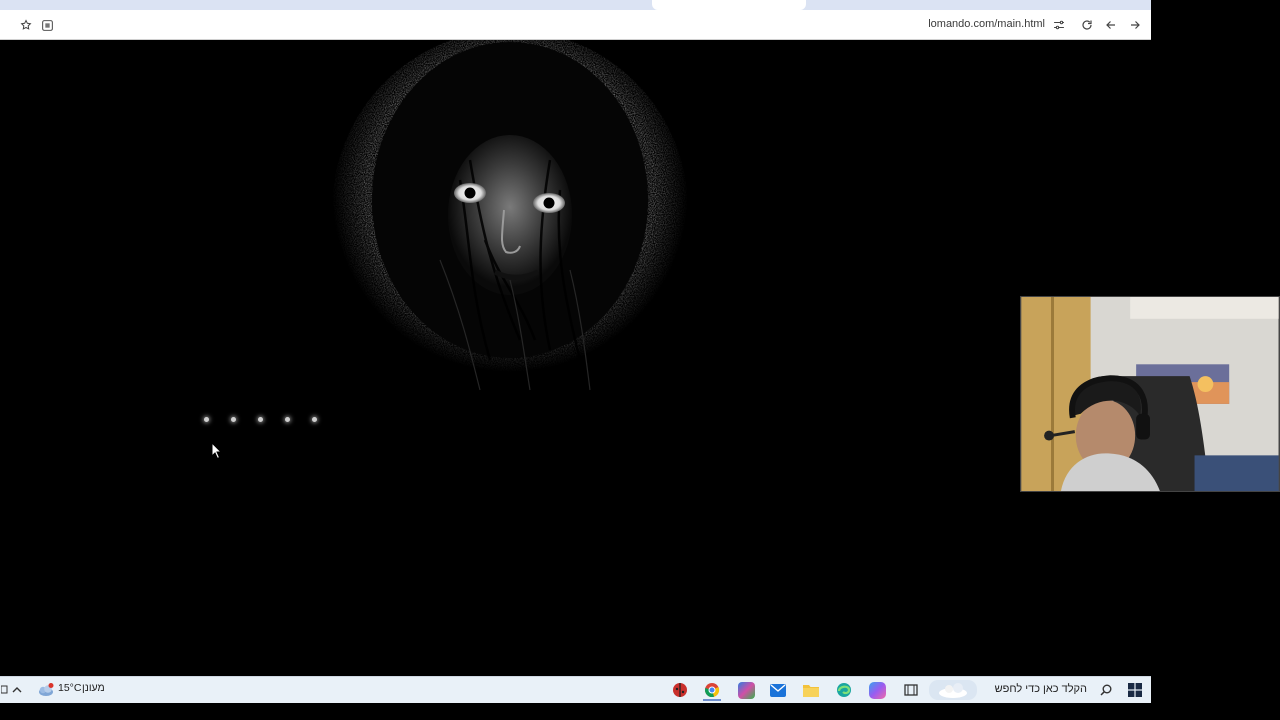  I want to click on ladybug-app-icon, so click(680, 690).